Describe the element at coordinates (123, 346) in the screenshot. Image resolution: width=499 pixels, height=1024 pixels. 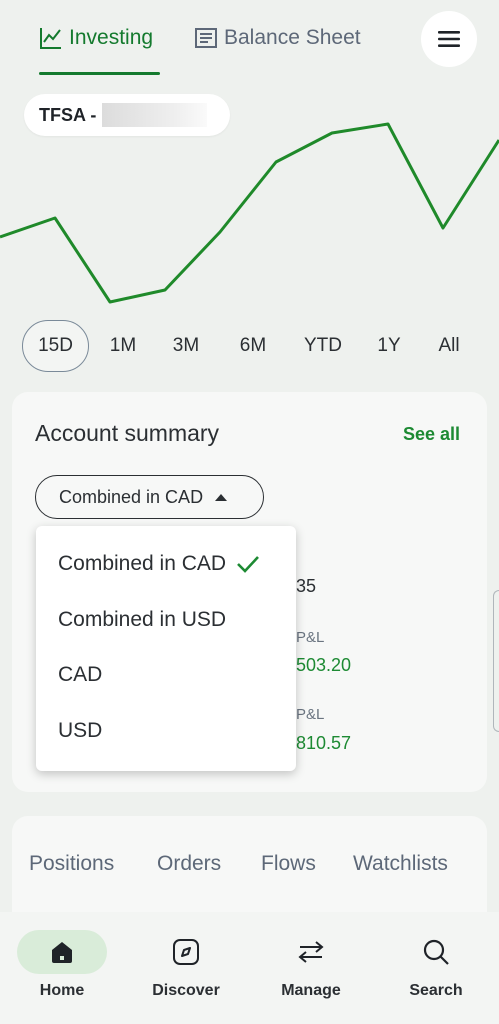
I see `range-1m: 1M` at that location.